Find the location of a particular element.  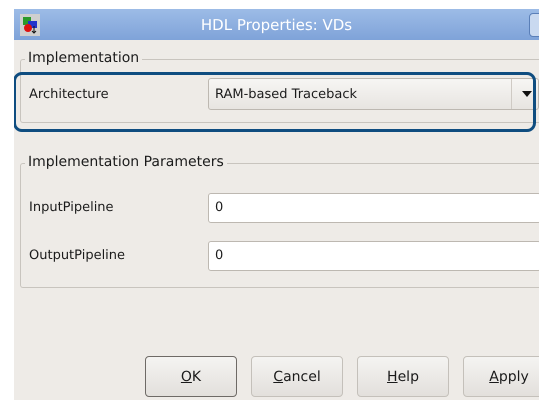

field-label: Architecture is located at coordinates (69, 94).